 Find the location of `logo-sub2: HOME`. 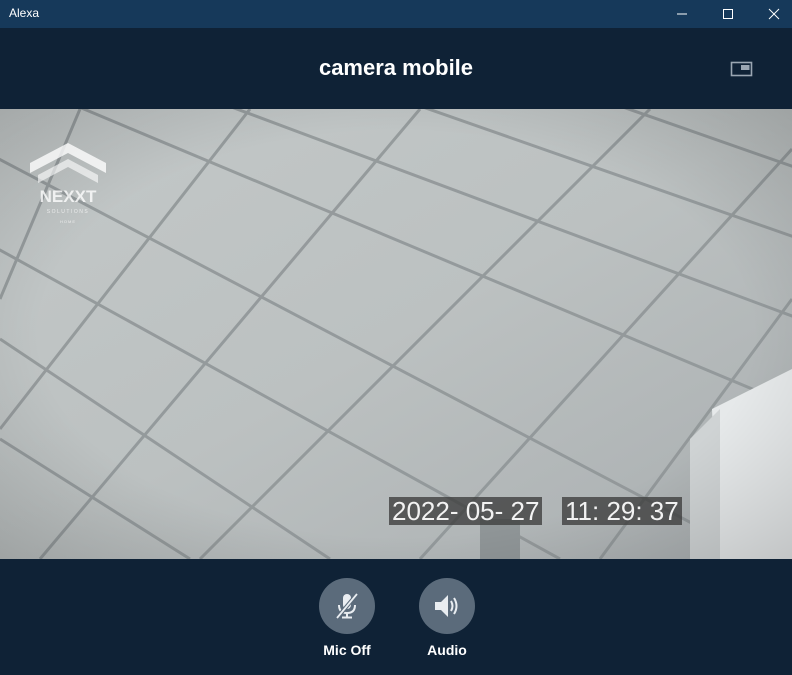

logo-sub2: HOME is located at coordinates (68, 221).